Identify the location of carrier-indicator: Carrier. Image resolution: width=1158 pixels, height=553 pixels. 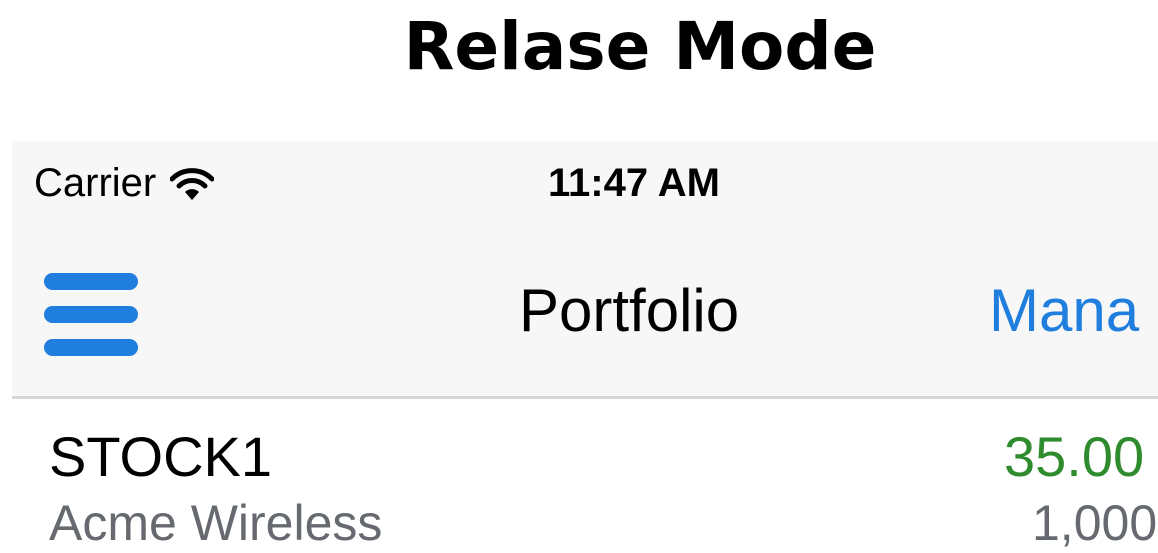
(124, 183).